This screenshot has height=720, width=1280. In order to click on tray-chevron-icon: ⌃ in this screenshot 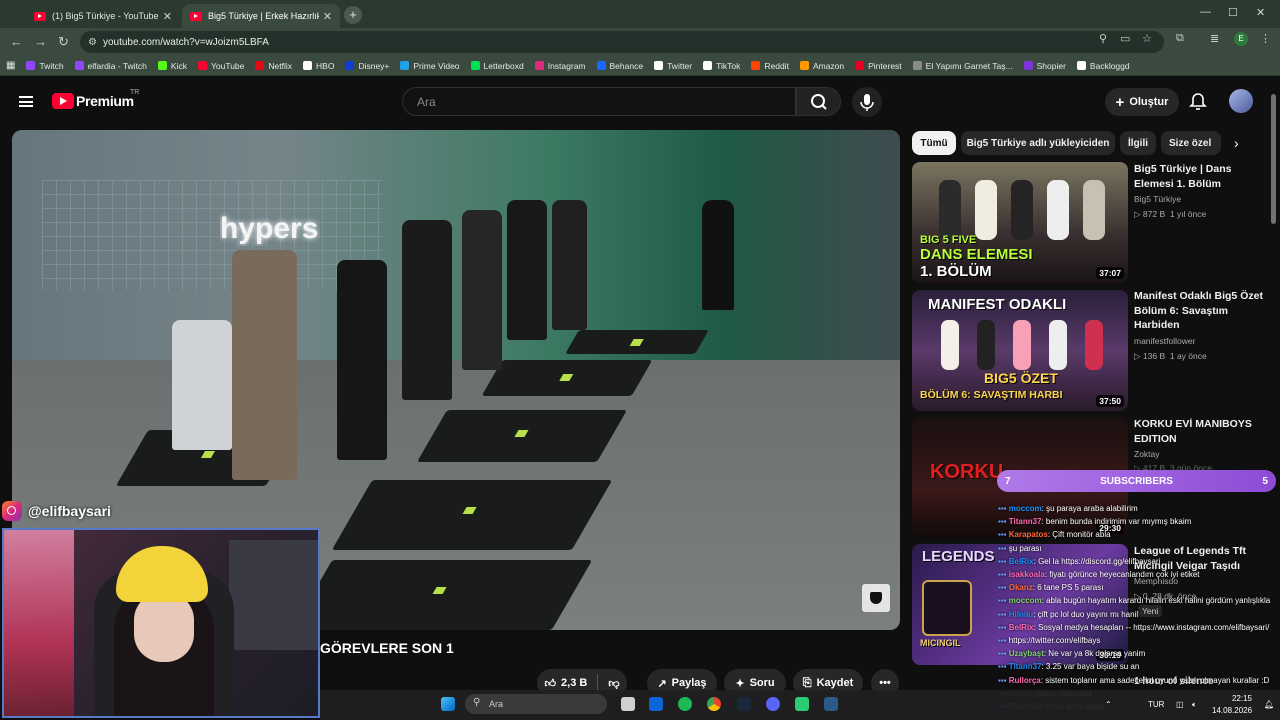, I will do `click(1108, 704)`.